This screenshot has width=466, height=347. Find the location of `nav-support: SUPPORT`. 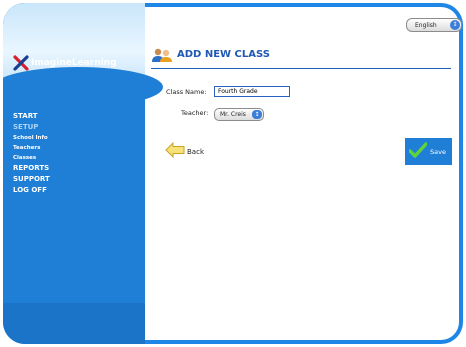

nav-support: SUPPORT is located at coordinates (31, 179).